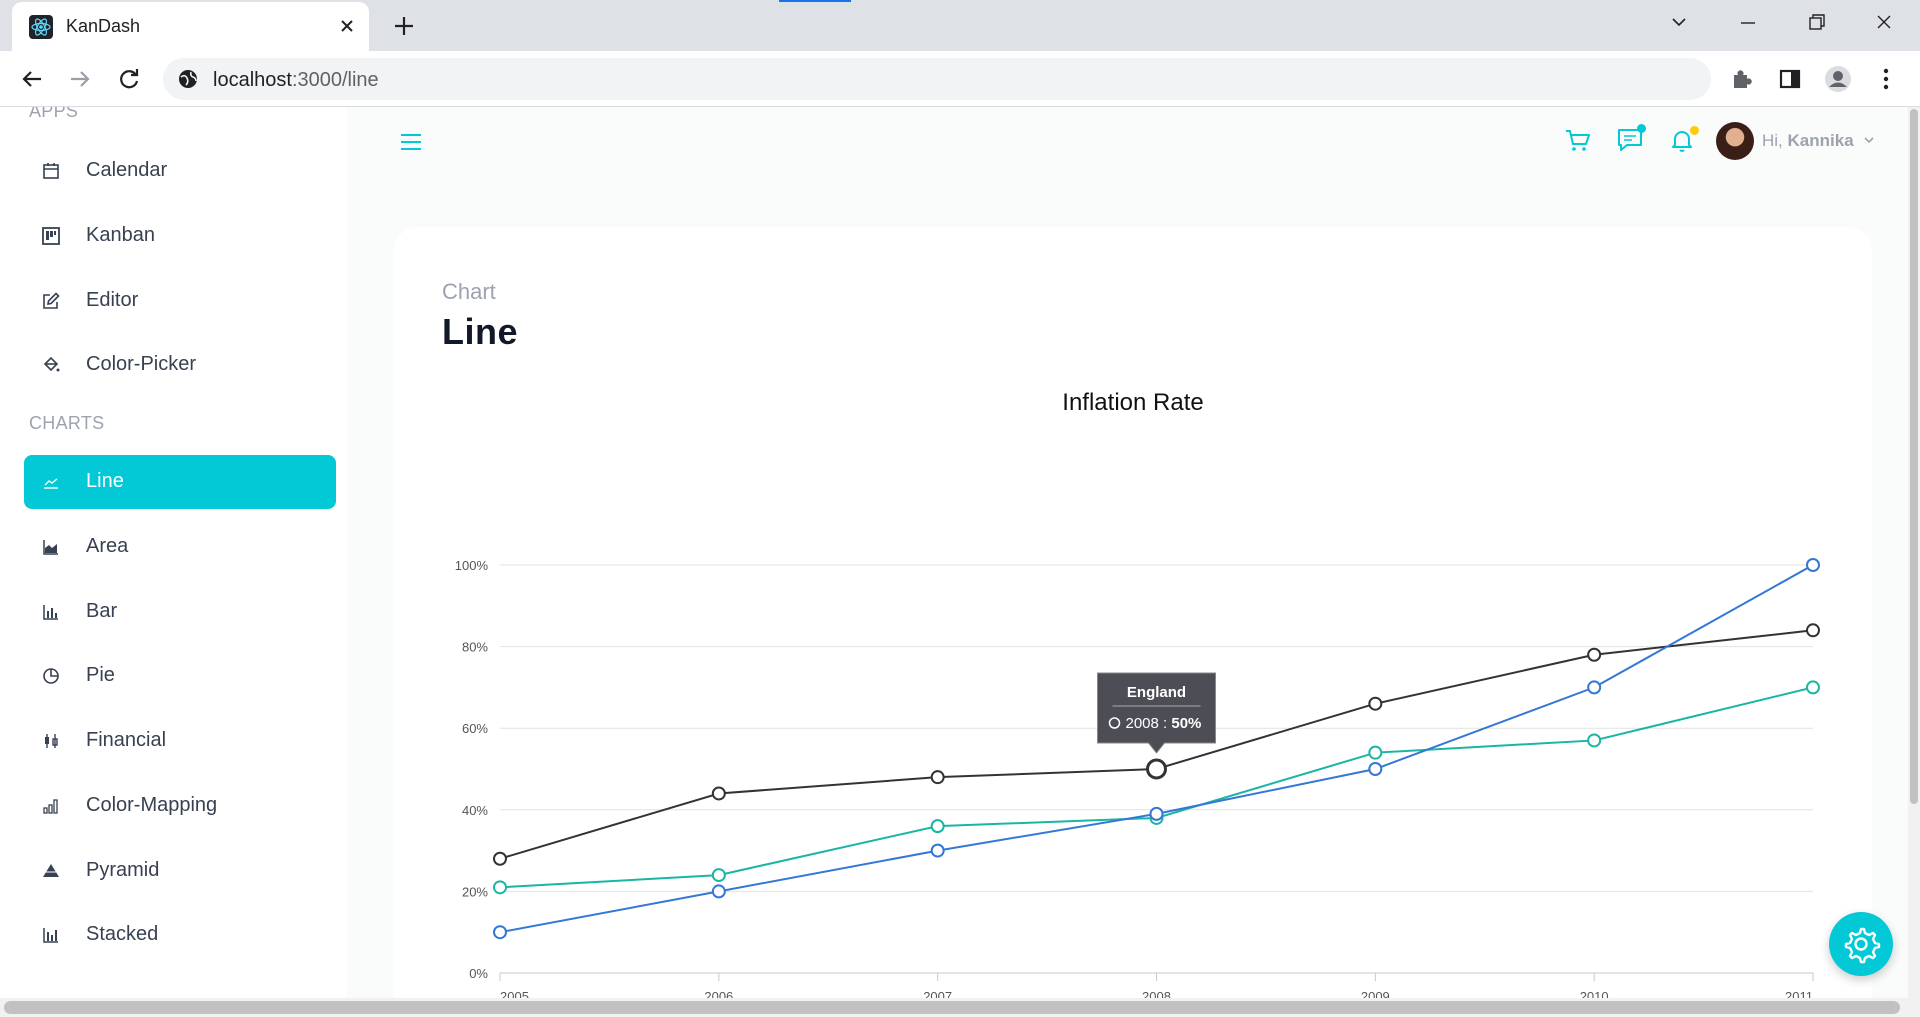 The height and width of the screenshot is (1017, 1920). Describe the element at coordinates (1914, 552) in the screenshot. I see `vertical-scrollbar` at that location.